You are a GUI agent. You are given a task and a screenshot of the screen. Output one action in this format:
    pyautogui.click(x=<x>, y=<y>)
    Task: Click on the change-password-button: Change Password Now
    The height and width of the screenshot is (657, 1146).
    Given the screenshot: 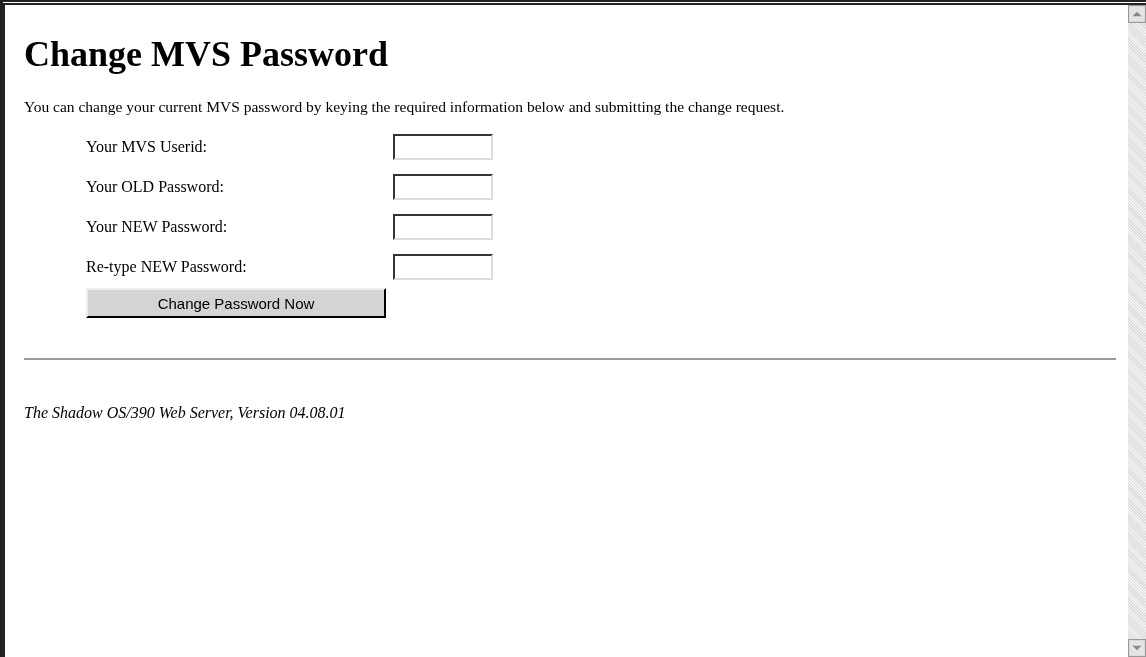 What is the action you would take?
    pyautogui.click(x=236, y=303)
    